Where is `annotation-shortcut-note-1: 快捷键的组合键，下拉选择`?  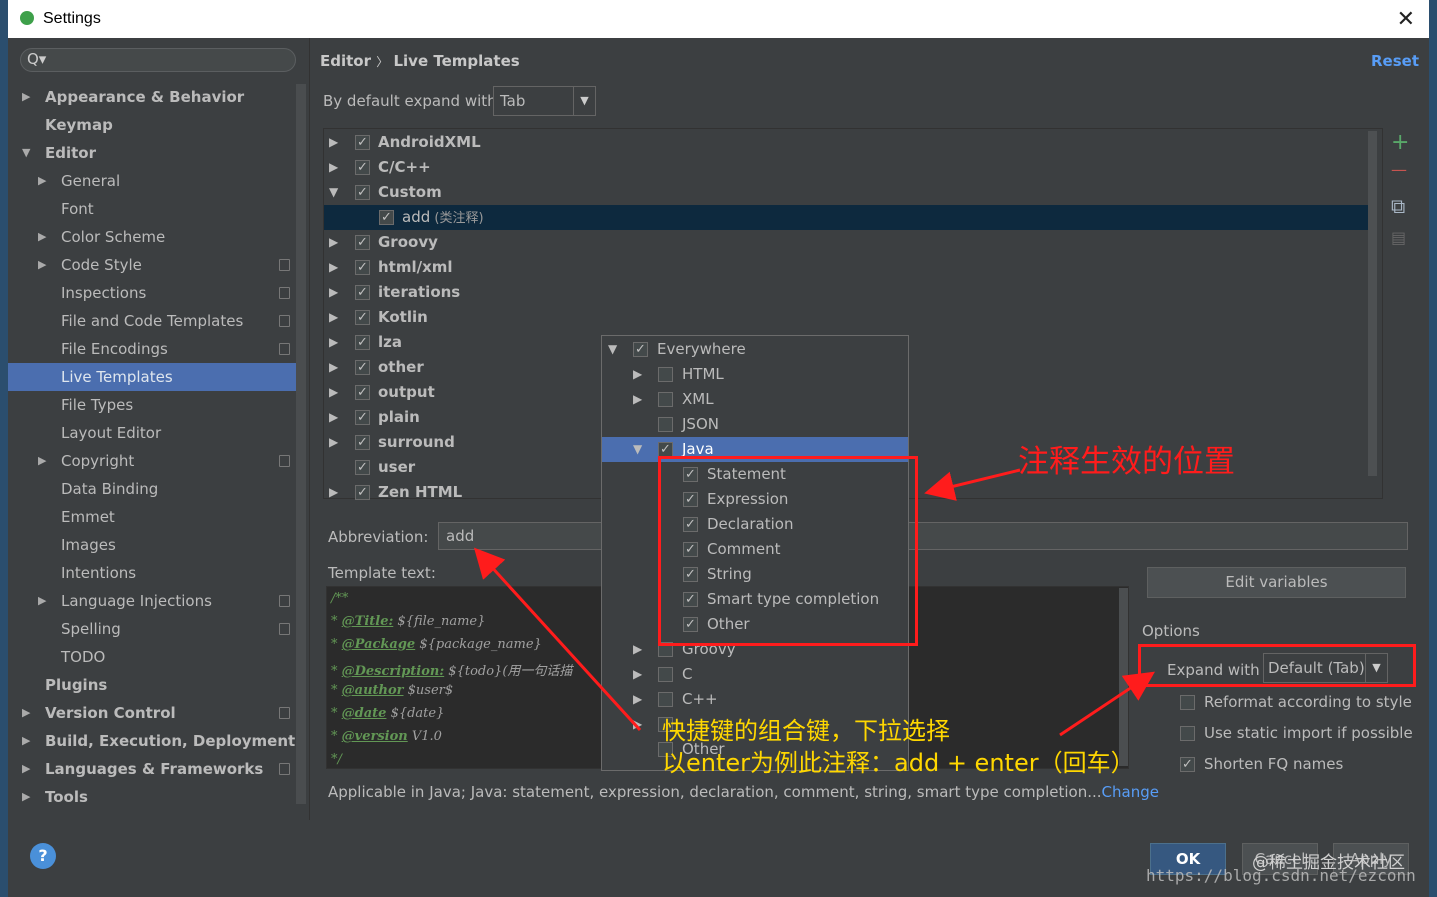
annotation-shortcut-note-1: 快捷键的组合键，下拉选择 is located at coordinates (806, 731).